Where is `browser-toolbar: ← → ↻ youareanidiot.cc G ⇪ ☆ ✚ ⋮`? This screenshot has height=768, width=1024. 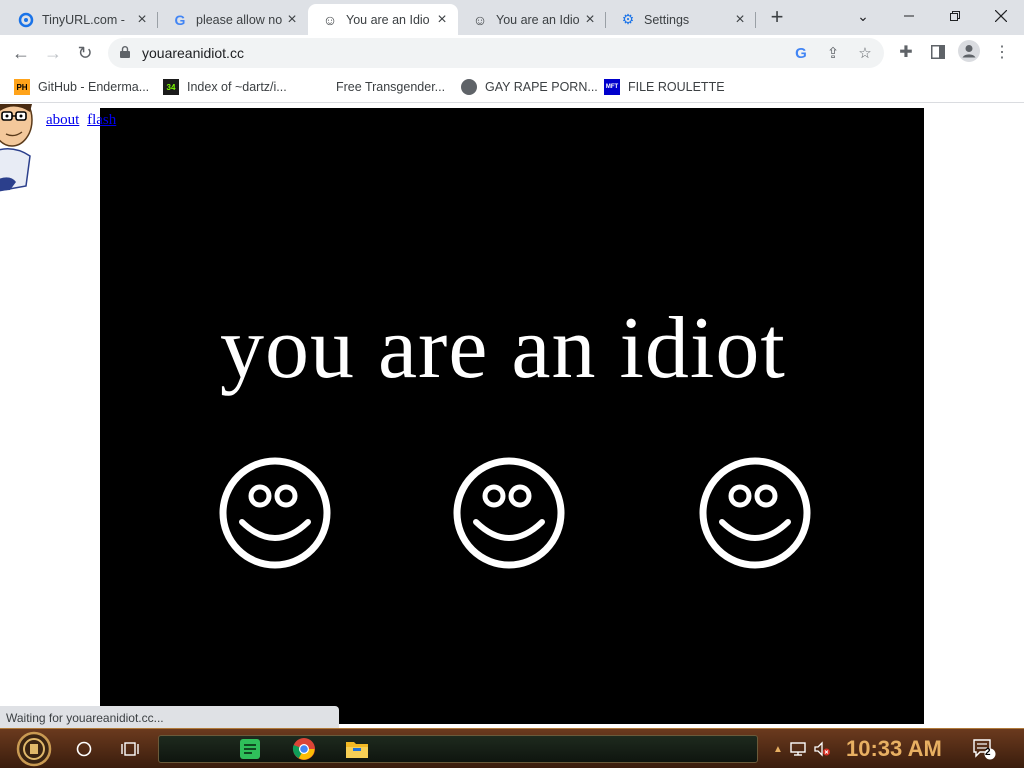
browser-toolbar: ← → ↻ youareanidiot.cc G ⇪ ☆ ✚ ⋮ is located at coordinates (512, 53).